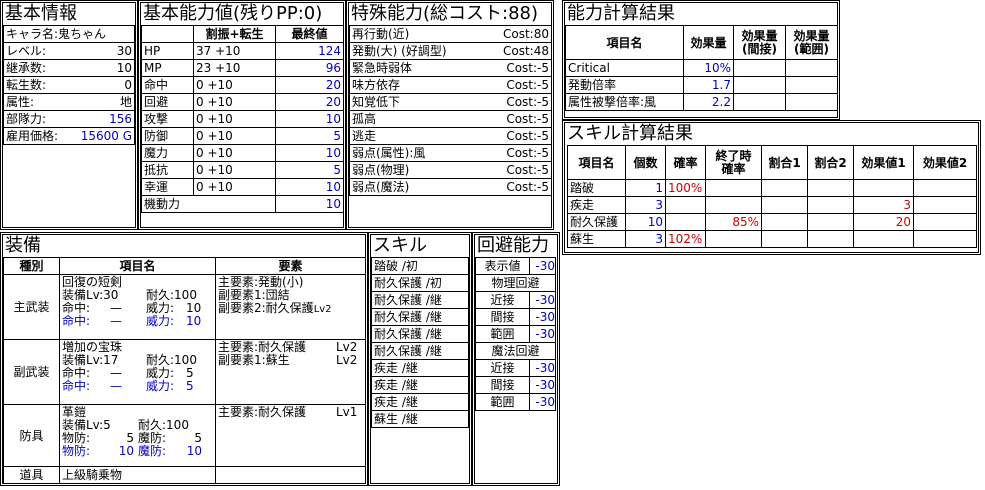 This screenshot has height=490, width=985. I want to click on stat-row: HP 37 +10 124, so click(242, 51).